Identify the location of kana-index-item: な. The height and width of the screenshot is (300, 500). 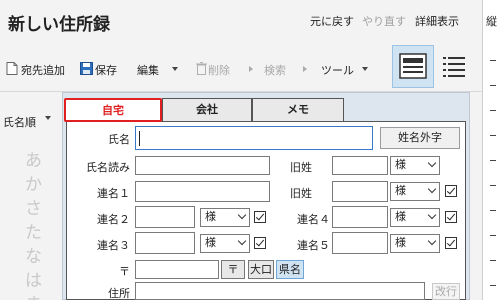
(33, 254).